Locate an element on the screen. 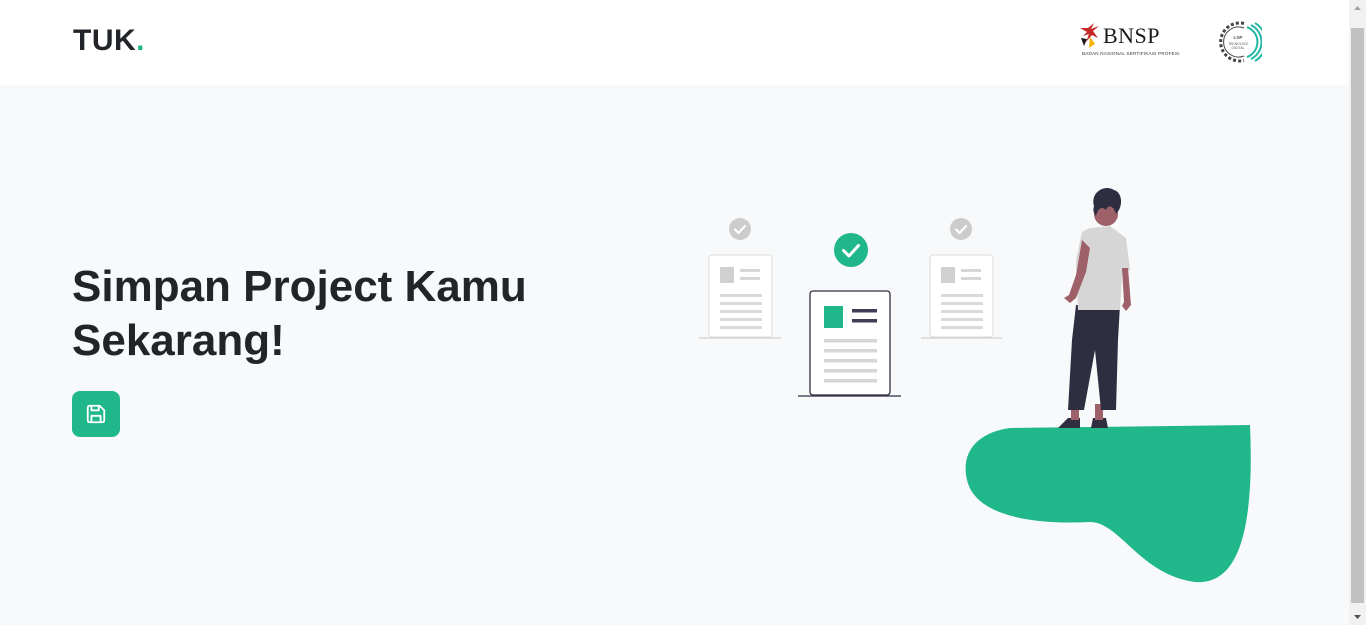  lsp-logo: LSP TEKNOLOGI DIGITAL is located at coordinates (1240, 42).